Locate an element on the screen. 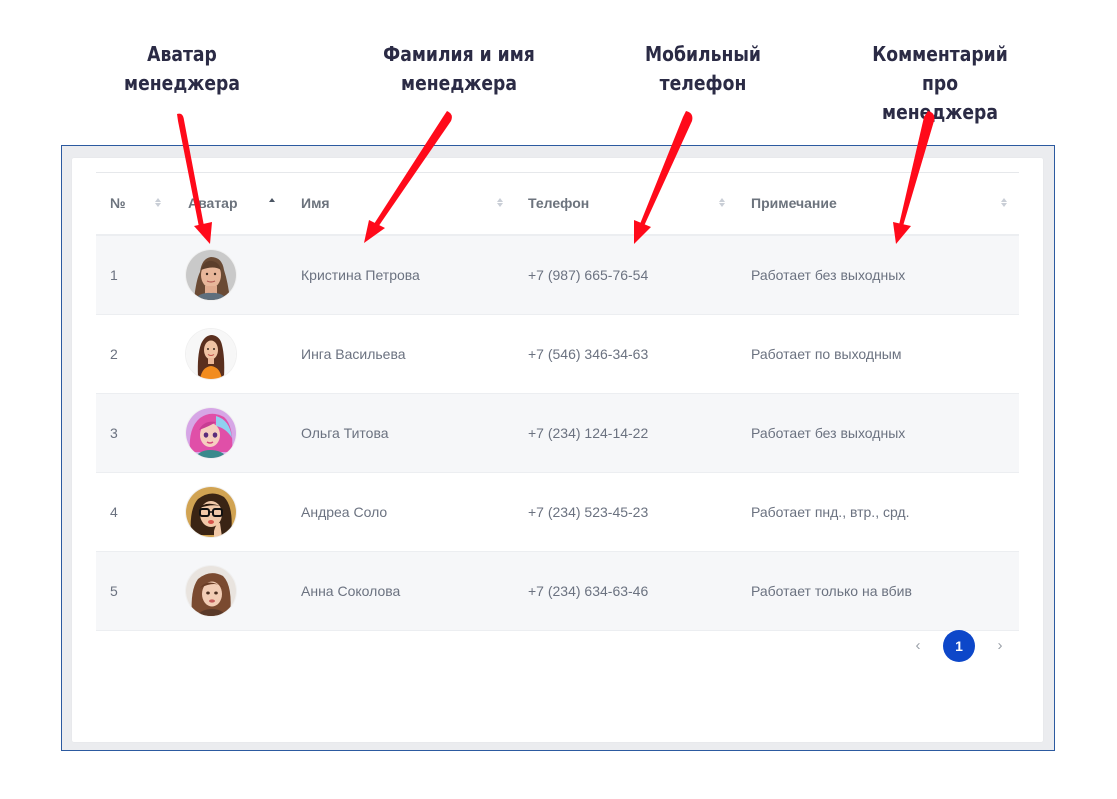  manager-name: Ольга Титова is located at coordinates (345, 433).